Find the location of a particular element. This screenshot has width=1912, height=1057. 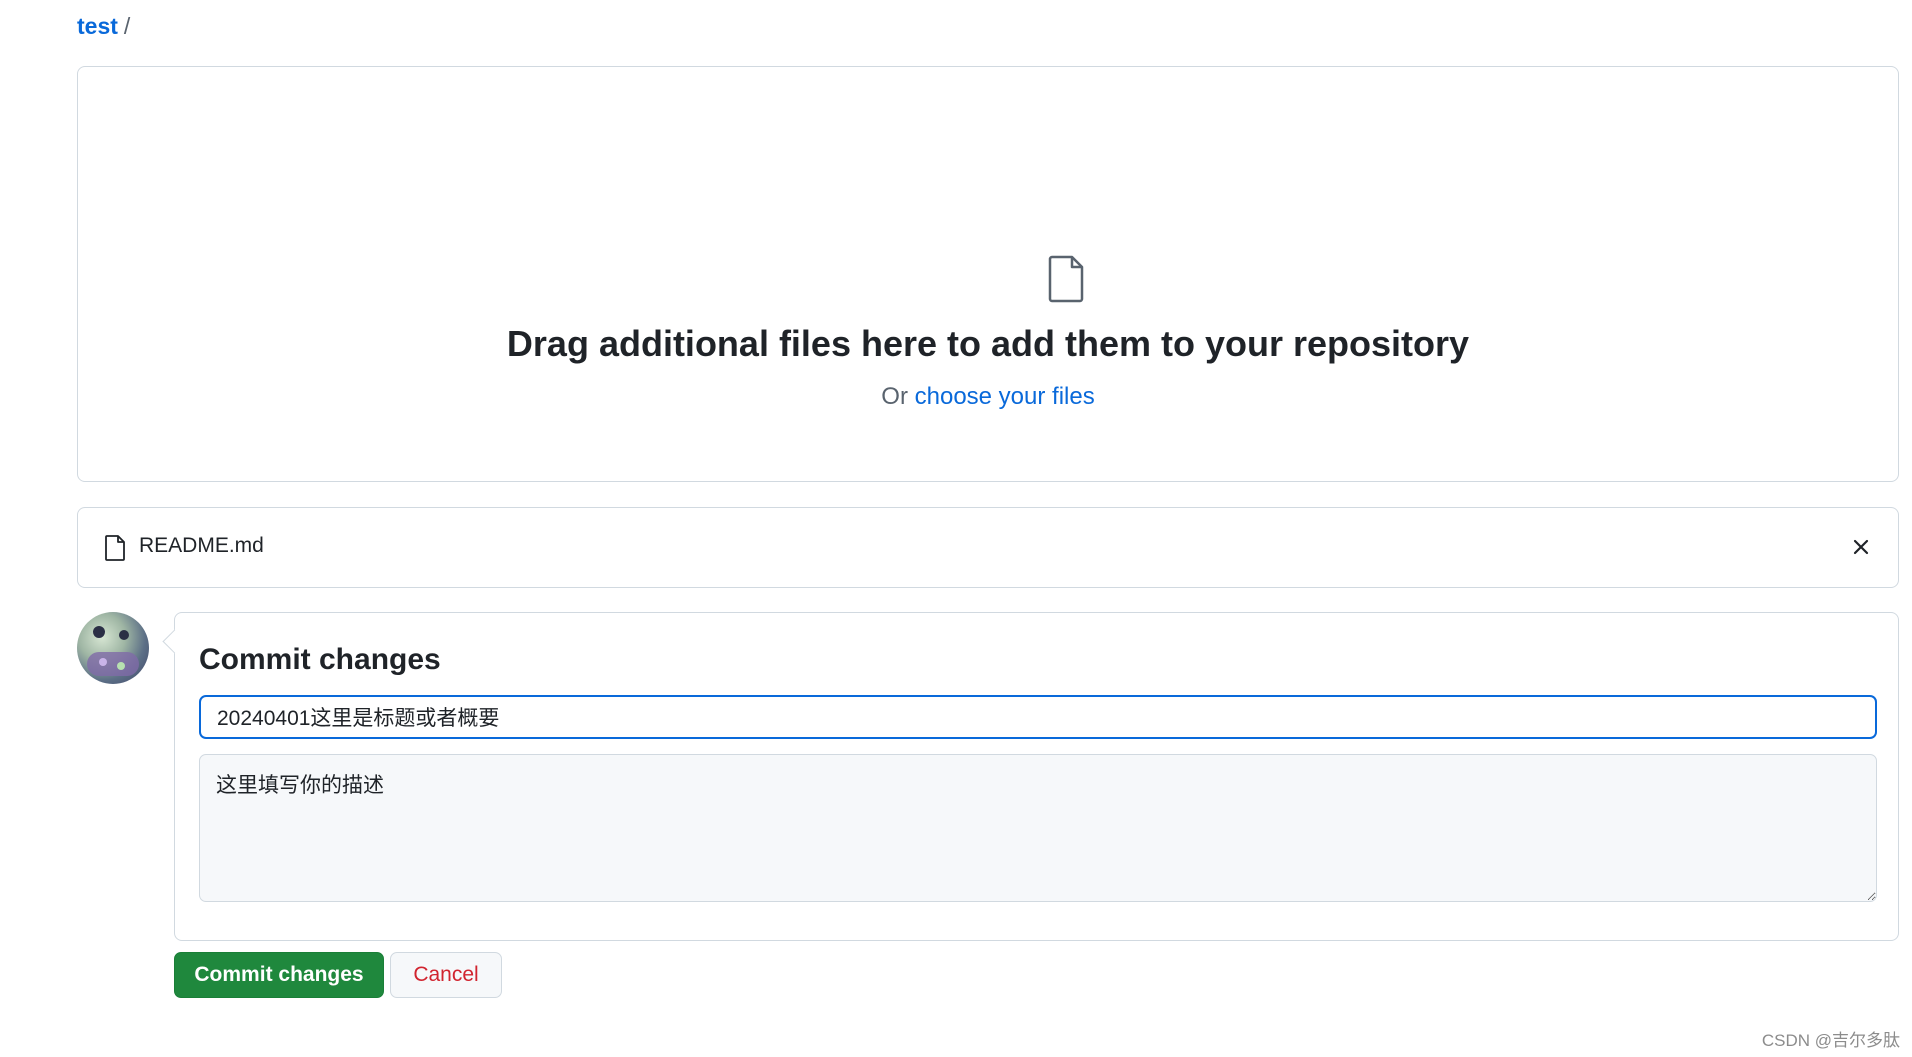

breadcrumb: test / is located at coordinates (103, 26).